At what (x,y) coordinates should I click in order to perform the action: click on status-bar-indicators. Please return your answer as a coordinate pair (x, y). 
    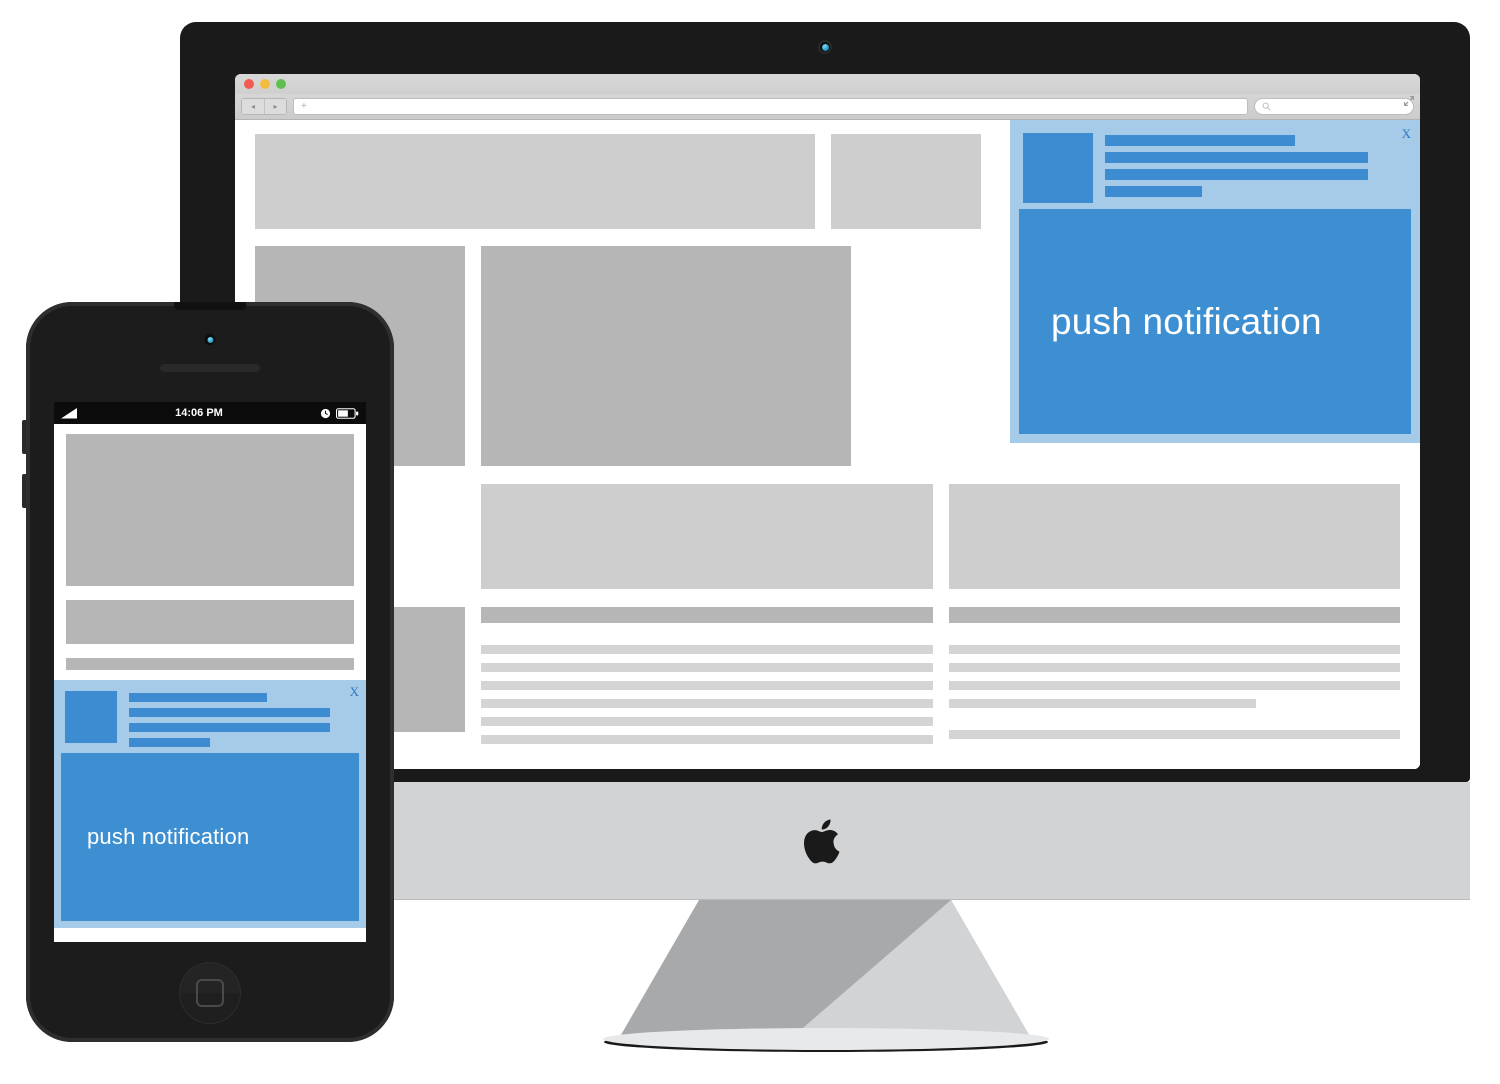
    Looking at the image, I should click on (339, 413).